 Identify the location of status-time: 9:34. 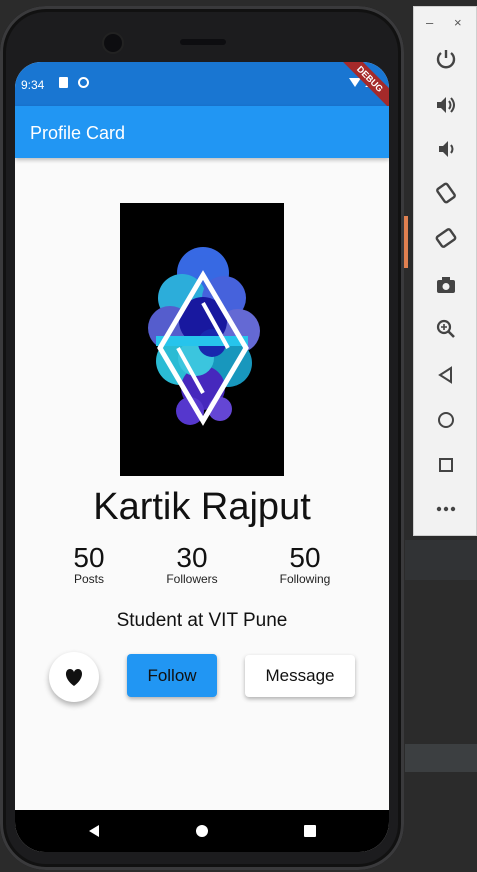
(33, 85).